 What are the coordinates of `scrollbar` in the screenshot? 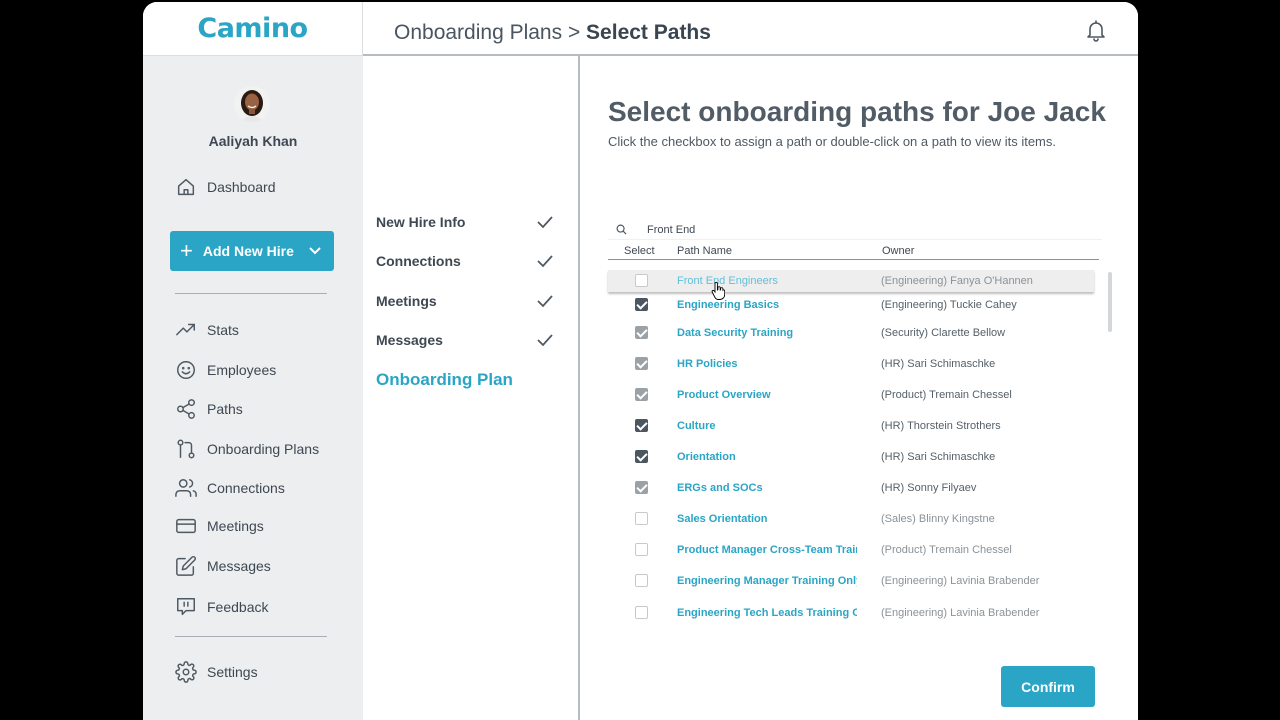 It's located at (1110, 302).